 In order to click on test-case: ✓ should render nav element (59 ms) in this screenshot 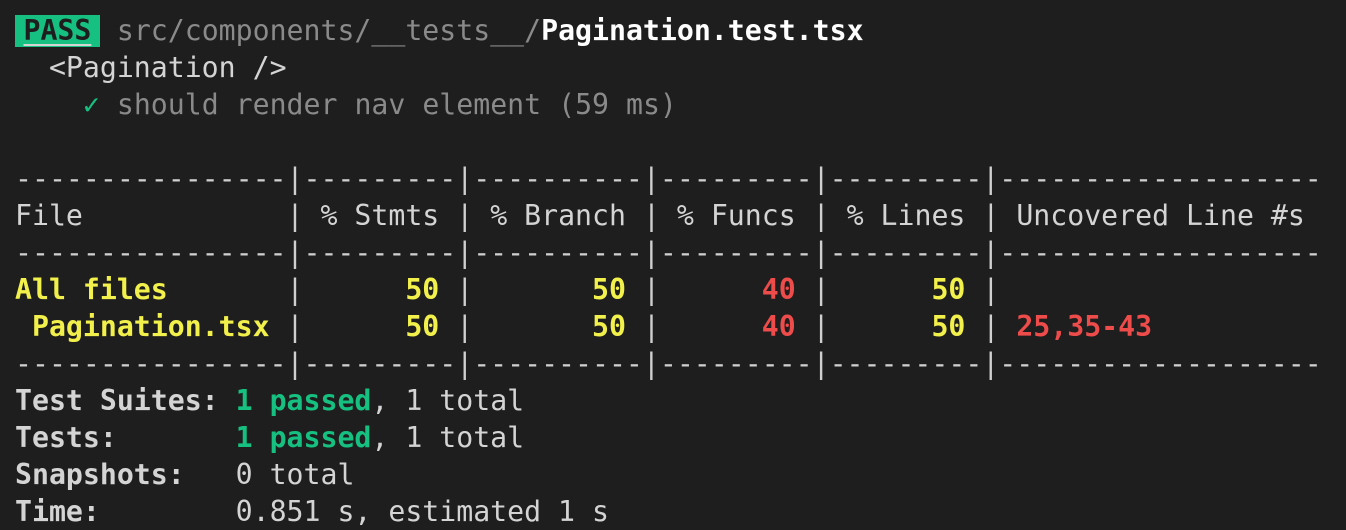, I will do `click(668, 104)`.